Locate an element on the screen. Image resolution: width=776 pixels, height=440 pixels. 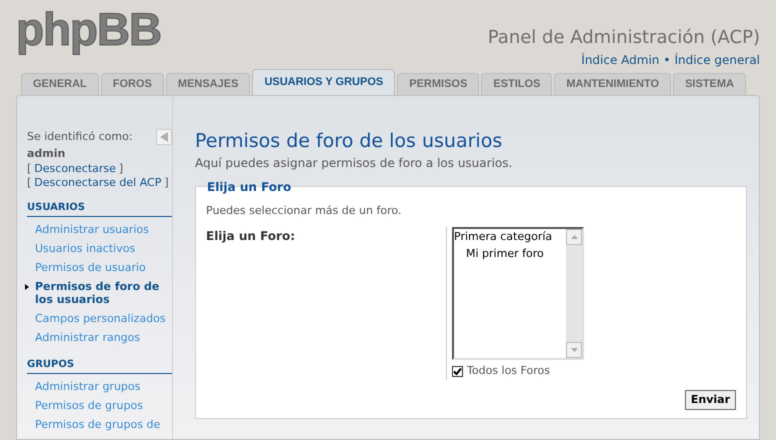
scrollbar is located at coordinates (574, 293).